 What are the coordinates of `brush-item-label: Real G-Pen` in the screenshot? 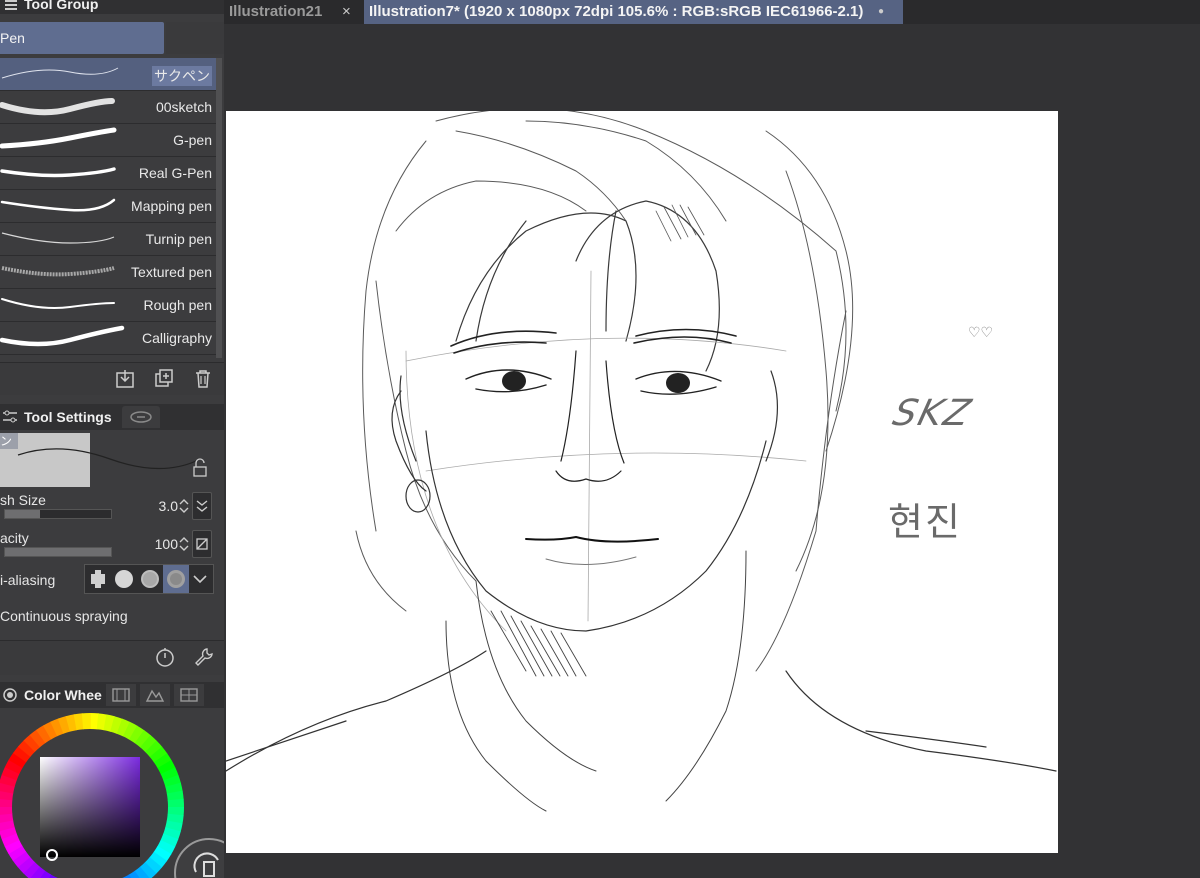 It's located at (175, 173).